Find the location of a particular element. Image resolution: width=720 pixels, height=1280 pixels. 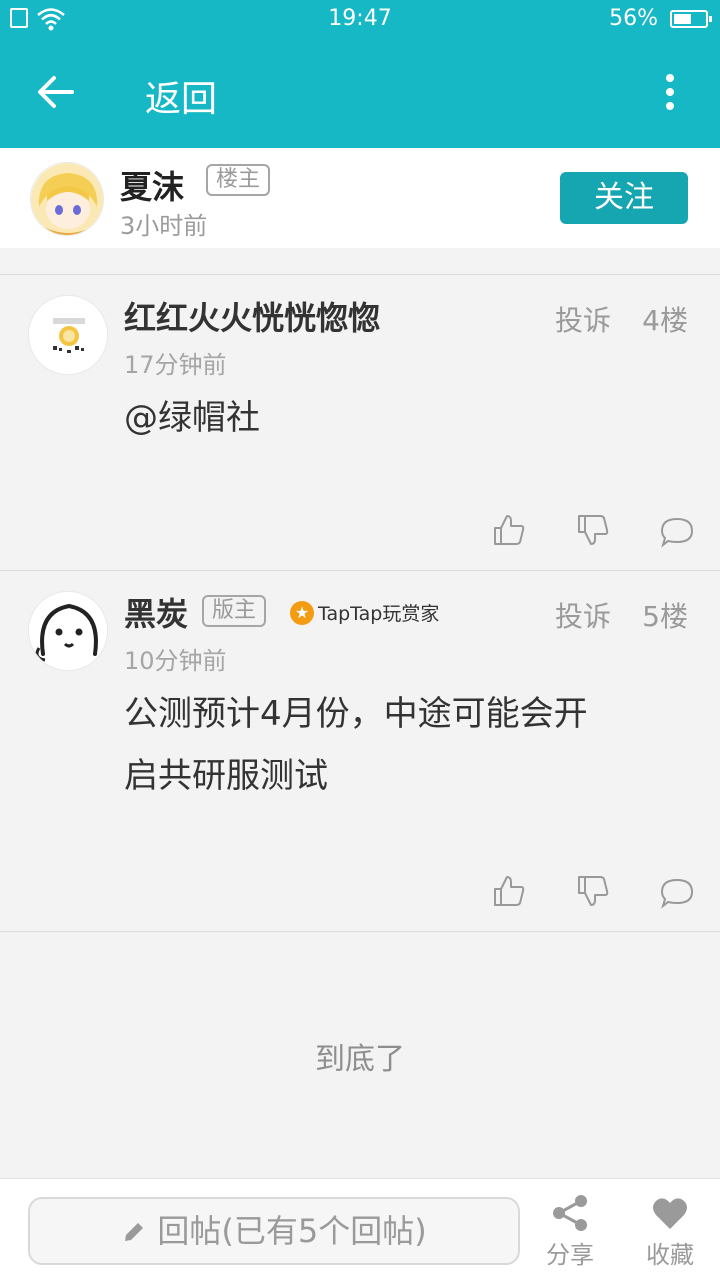

cartoon-avatar-icon is located at coordinates (68, 631).